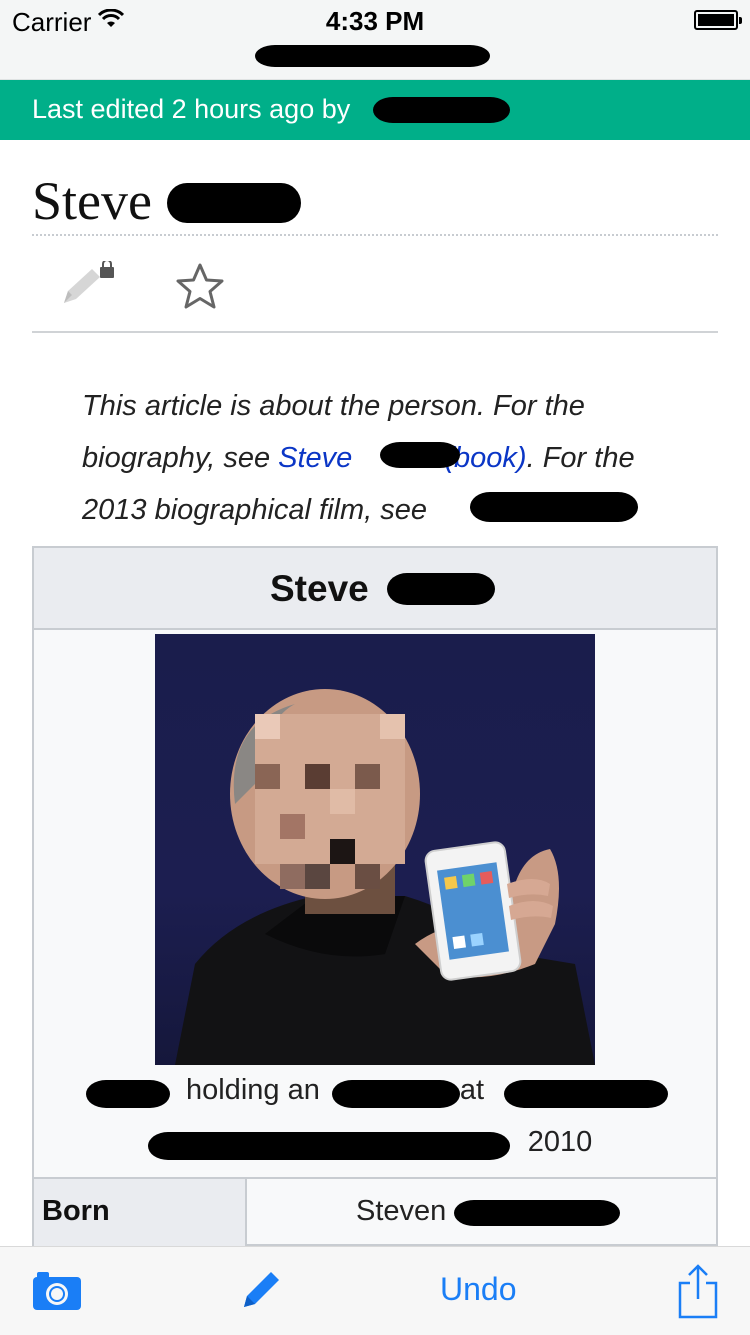 This screenshot has height=1335, width=750. Describe the element at coordinates (261, 1292) in the screenshot. I see `pencil-icon` at that location.